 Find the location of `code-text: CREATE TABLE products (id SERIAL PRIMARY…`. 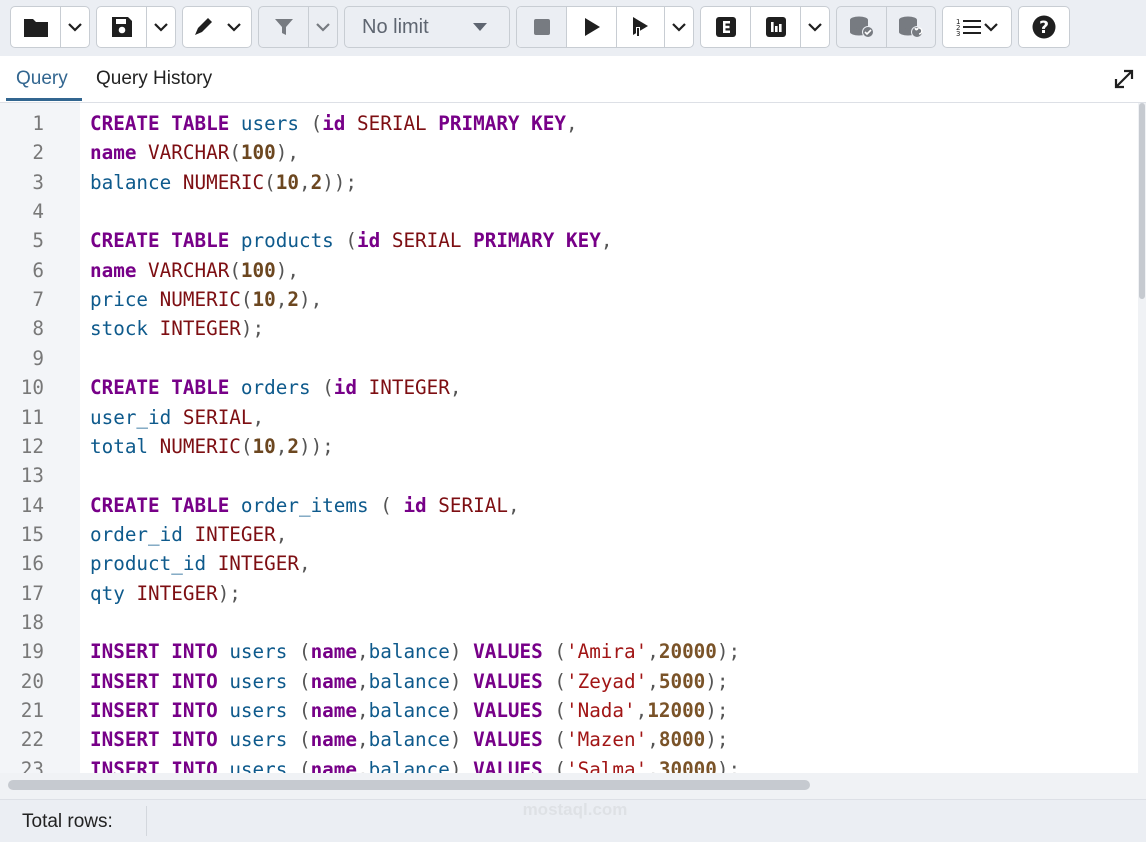

code-text: CREATE TABLE products (id SERIAL PRIMARY… is located at coordinates (351, 241).